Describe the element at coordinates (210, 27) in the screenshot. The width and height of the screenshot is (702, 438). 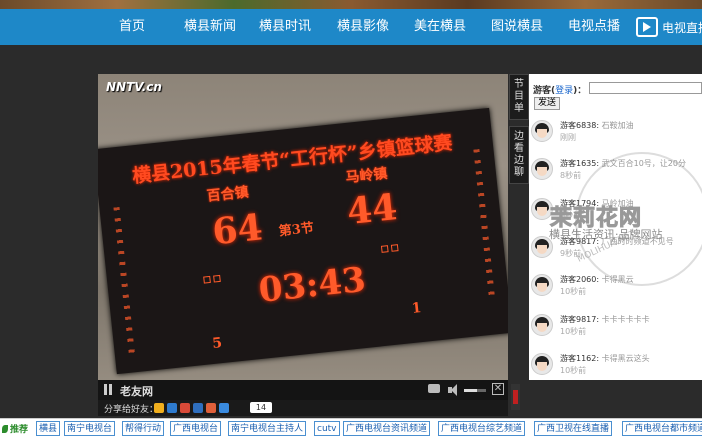
I see `nav-item-county-news: 横县新闻` at that location.